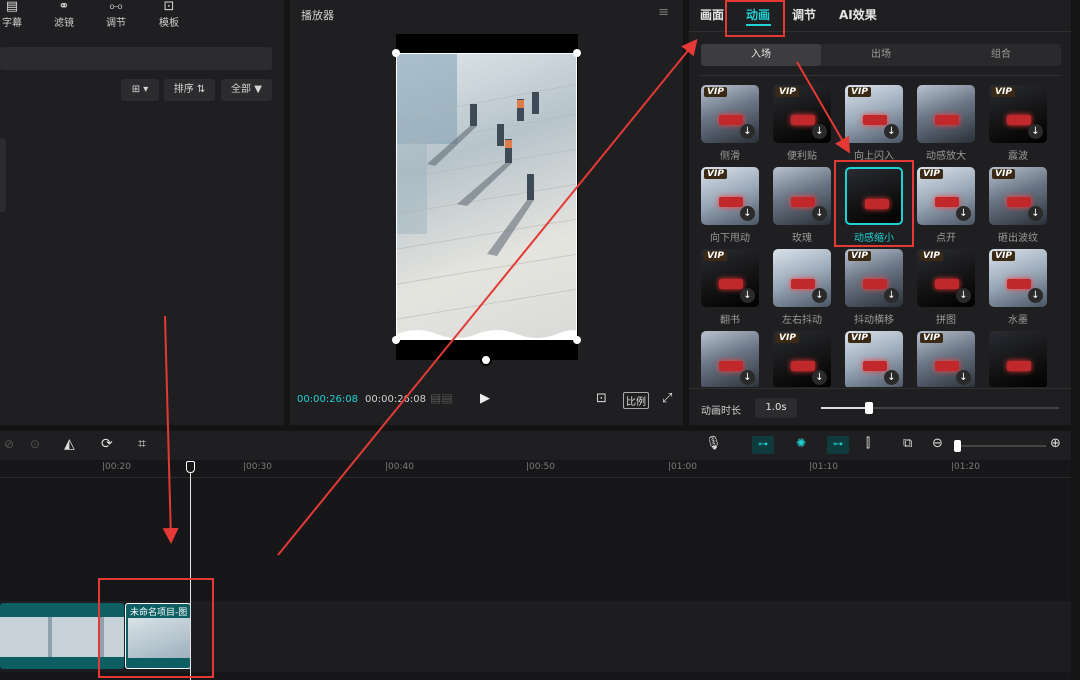 The height and width of the screenshot is (680, 1080). Describe the element at coordinates (1001, 55) in the screenshot. I see `subtab-combo: 组合` at that location.